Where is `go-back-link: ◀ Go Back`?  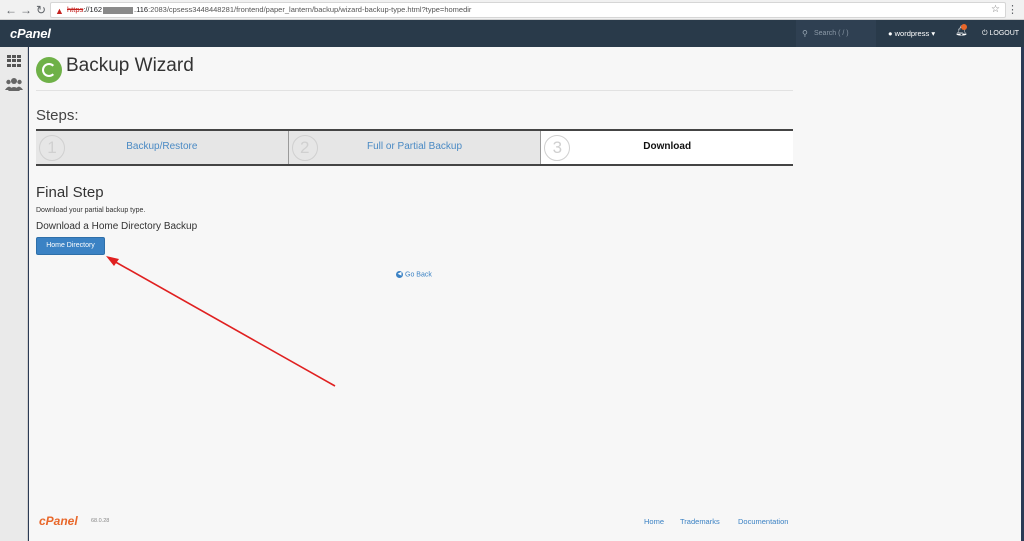
go-back-link: ◀ Go Back is located at coordinates (414, 274).